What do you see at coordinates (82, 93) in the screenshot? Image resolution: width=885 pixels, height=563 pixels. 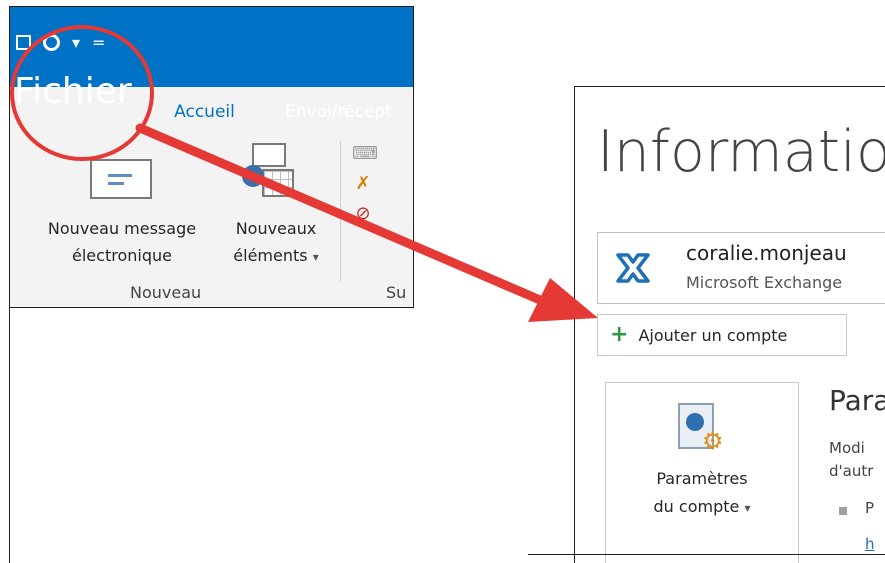 I see `highlight-circle` at bounding box center [82, 93].